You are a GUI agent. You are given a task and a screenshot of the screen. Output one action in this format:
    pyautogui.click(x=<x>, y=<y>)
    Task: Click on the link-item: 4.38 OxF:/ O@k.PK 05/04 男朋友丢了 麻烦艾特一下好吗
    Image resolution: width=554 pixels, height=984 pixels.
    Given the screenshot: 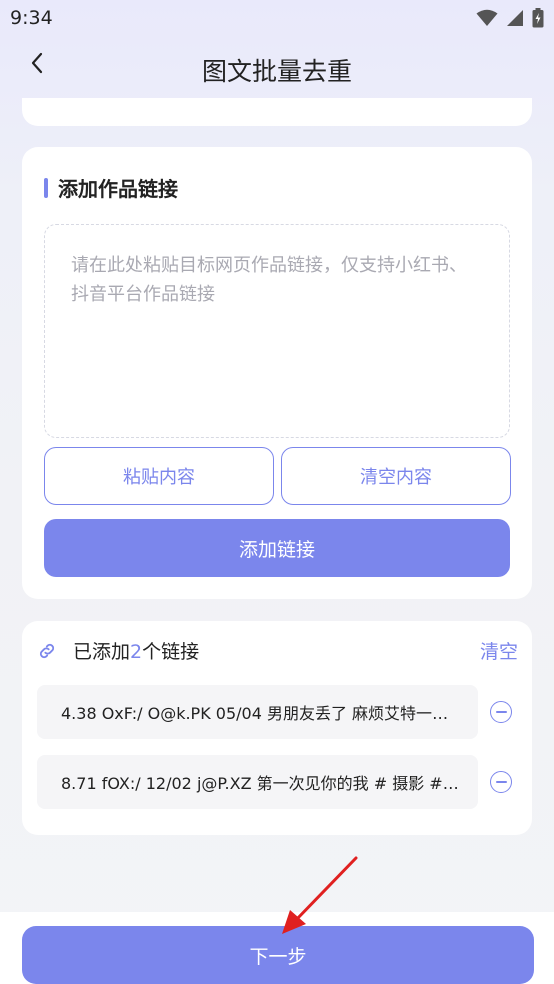 What is the action you would take?
    pyautogui.click(x=257, y=712)
    